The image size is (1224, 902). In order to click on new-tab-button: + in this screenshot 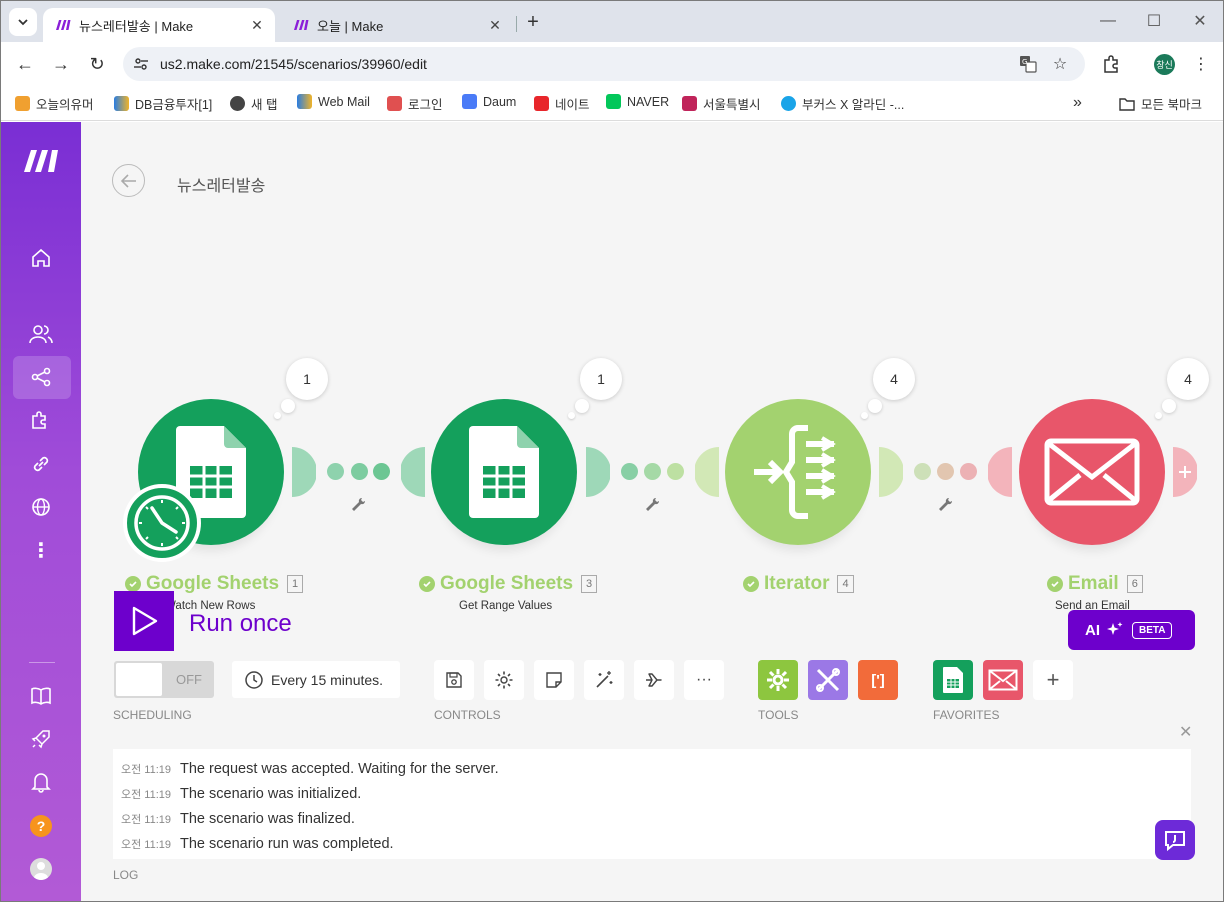, I will do `click(533, 22)`.